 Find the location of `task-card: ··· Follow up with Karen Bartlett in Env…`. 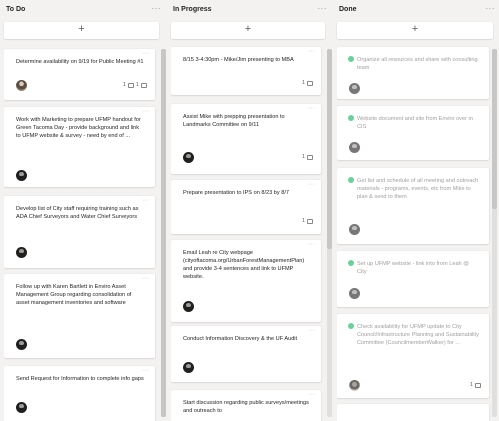

task-card: ··· Follow up with Karen Bartlett in Env… is located at coordinates (79, 316).